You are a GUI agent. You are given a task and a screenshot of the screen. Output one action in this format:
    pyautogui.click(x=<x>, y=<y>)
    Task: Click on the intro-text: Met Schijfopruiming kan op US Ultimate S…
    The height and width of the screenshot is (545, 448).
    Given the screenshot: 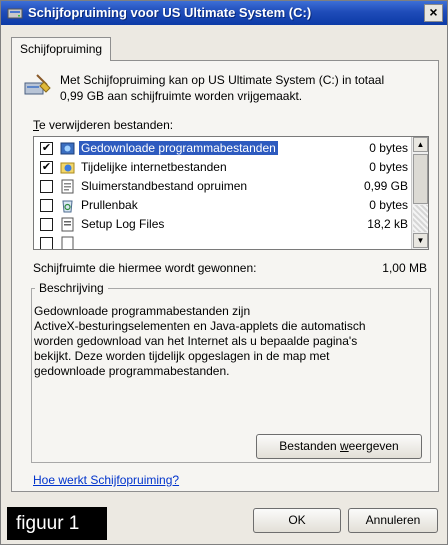 What is the action you would take?
    pyautogui.click(x=246, y=88)
    